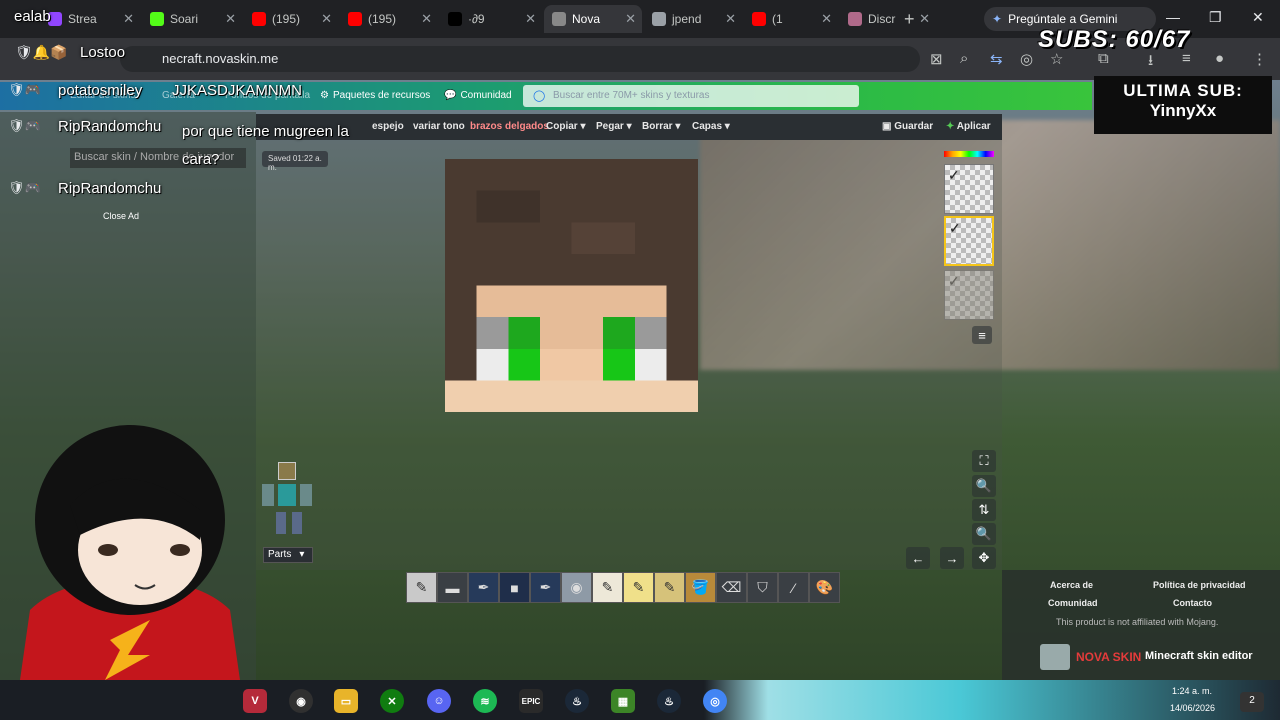 This screenshot has height=720, width=1280. What do you see at coordinates (638, 587) in the screenshot?
I see `highlight-pencil-tool-icon: ✎` at bounding box center [638, 587].